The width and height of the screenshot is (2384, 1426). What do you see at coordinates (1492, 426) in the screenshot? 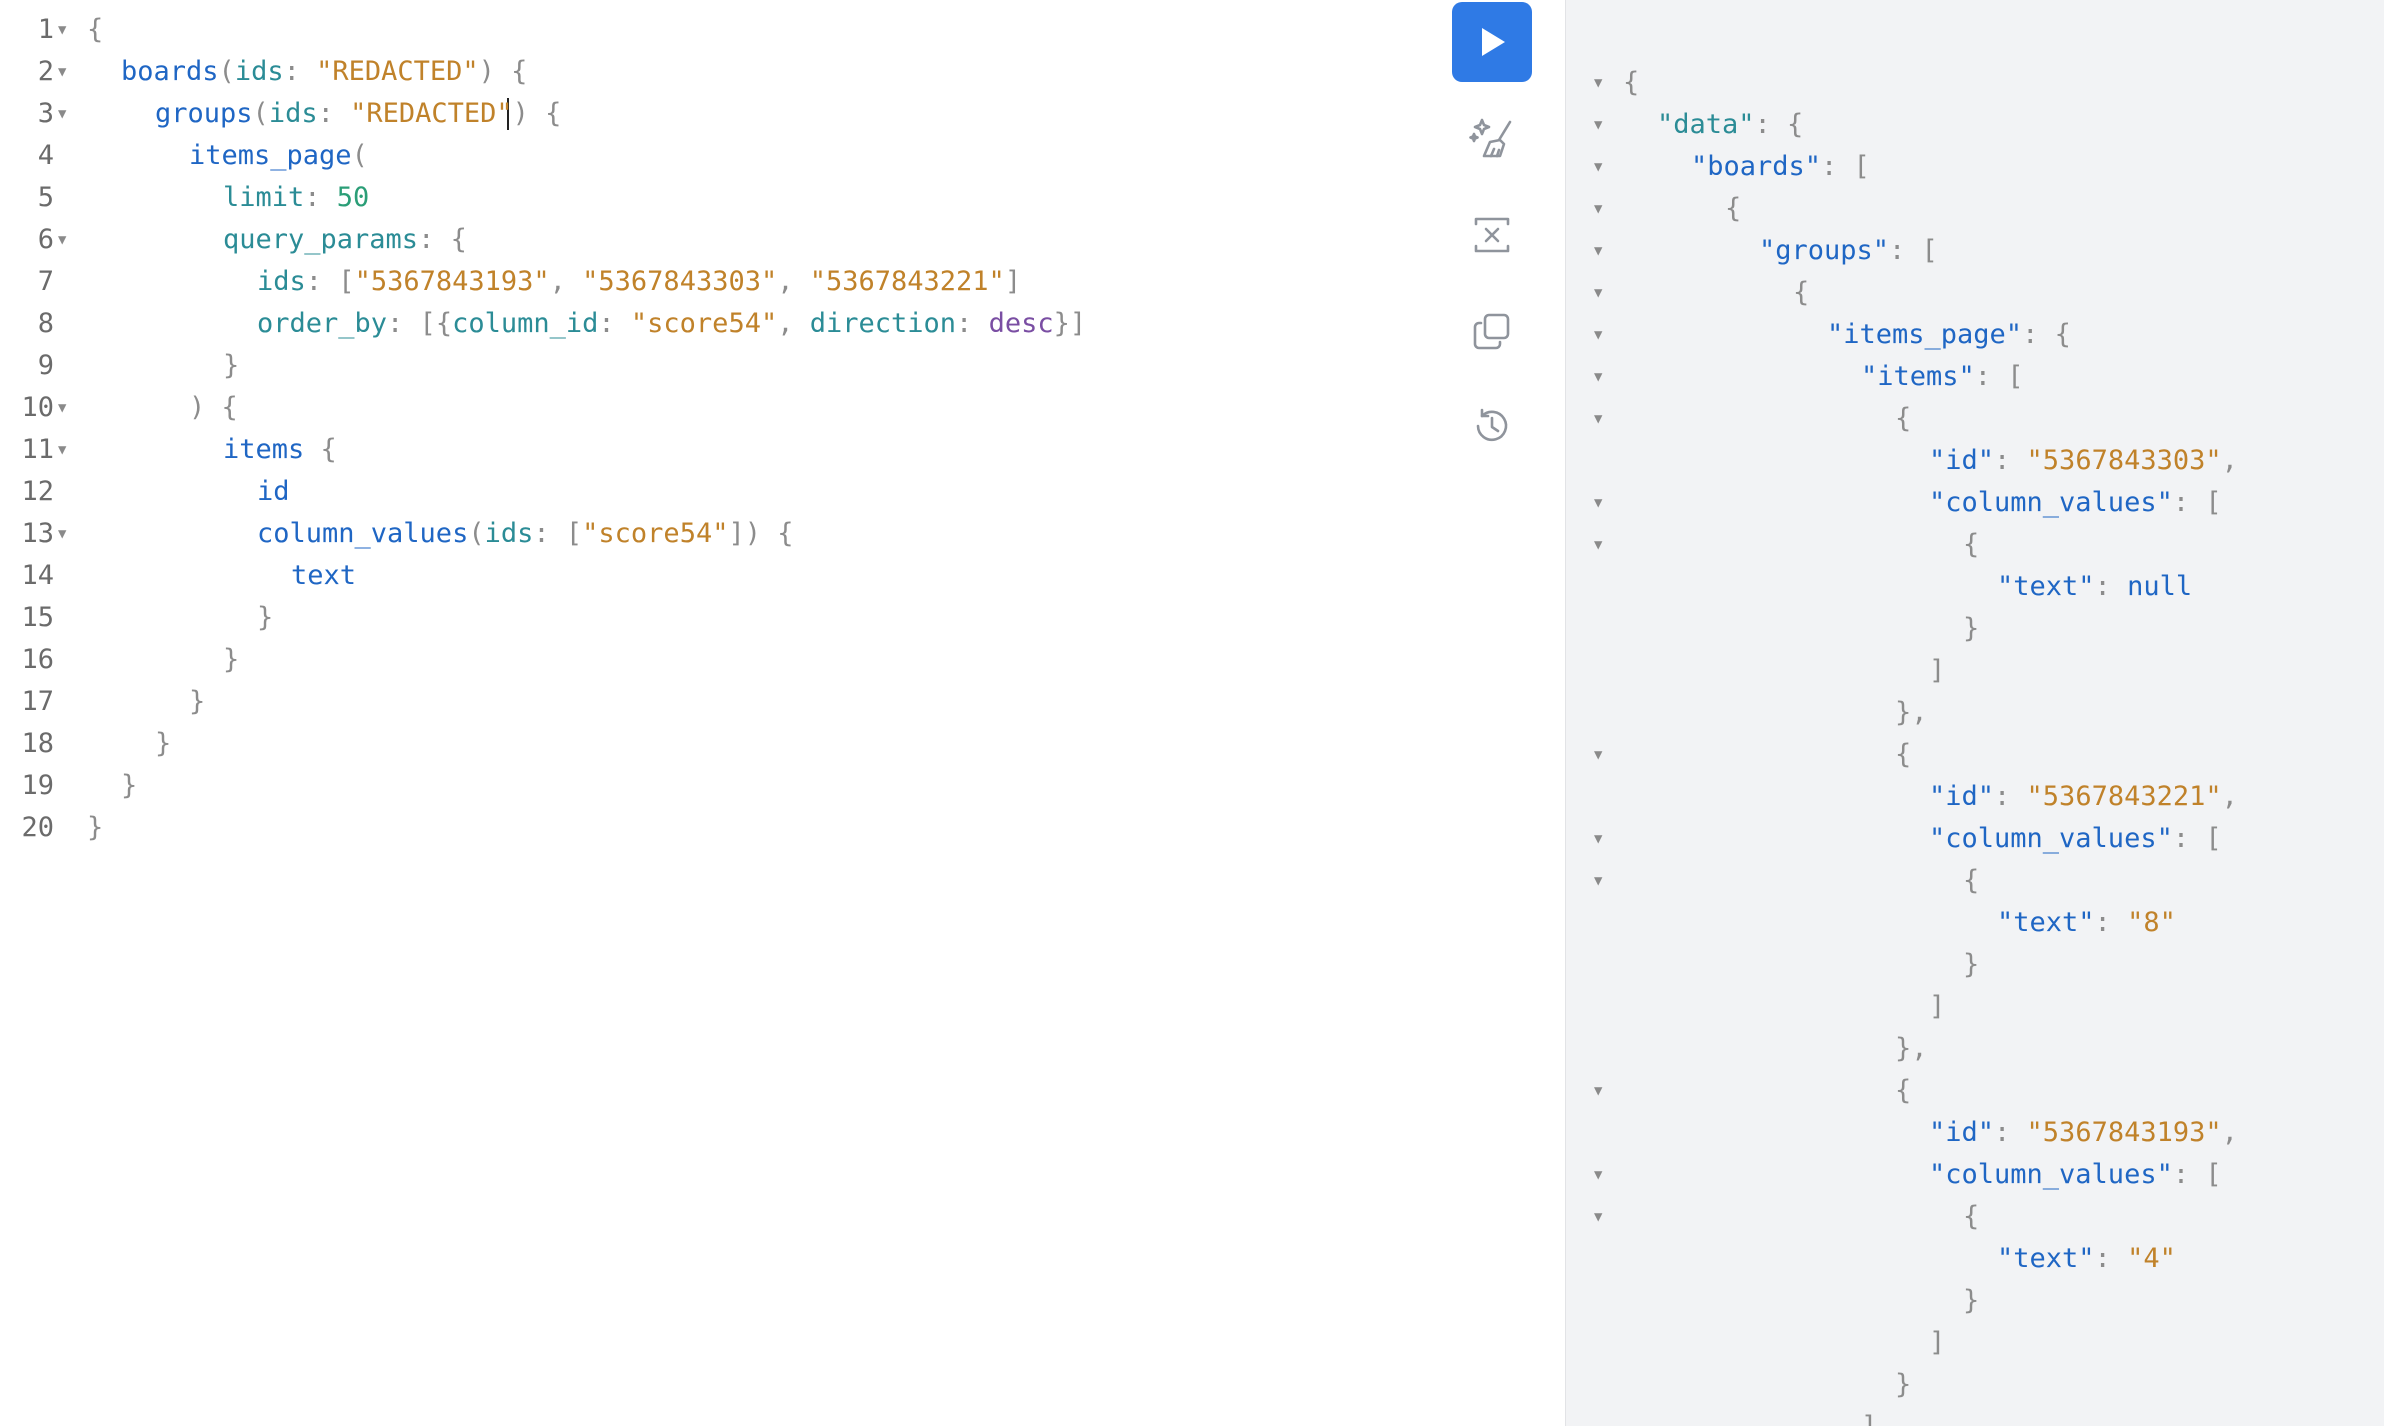
I see `history-button` at bounding box center [1492, 426].